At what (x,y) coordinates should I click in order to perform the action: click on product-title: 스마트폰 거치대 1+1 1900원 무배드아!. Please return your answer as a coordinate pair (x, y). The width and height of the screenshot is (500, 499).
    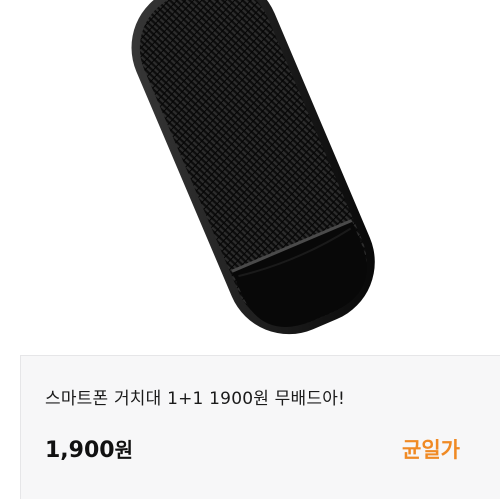
    Looking at the image, I should click on (195, 396).